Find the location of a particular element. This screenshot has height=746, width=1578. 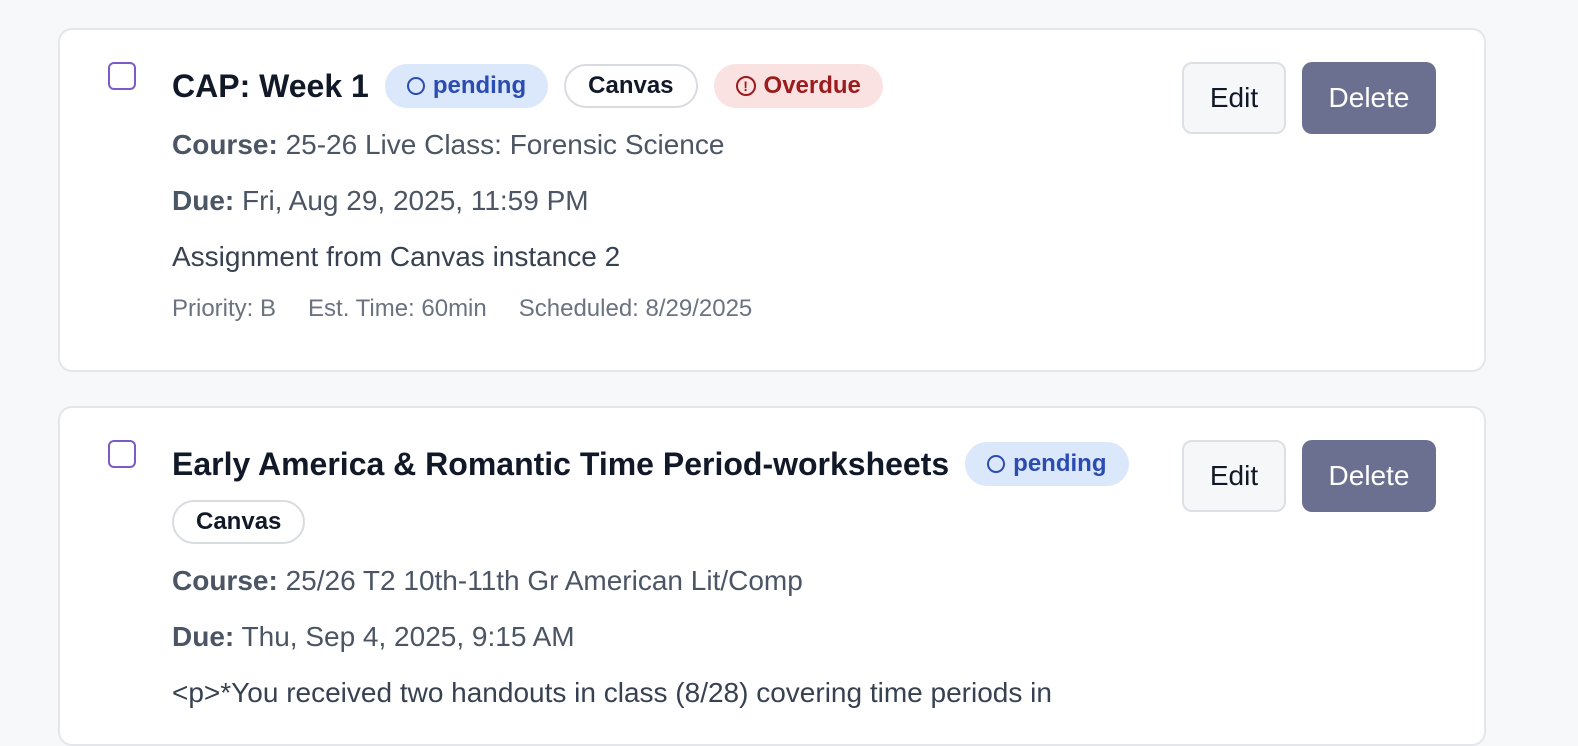

est-time-text: Est. Time: 60min is located at coordinates (397, 308).